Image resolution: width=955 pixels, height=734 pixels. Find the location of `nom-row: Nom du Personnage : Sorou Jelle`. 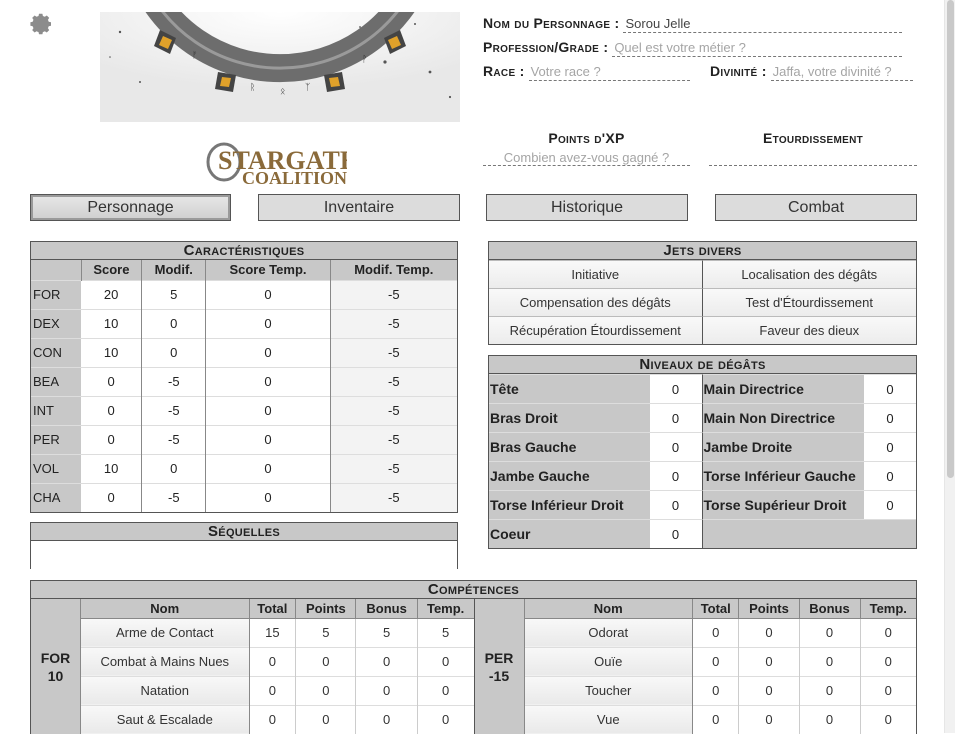

nom-row: Nom du Personnage : Sorou Jelle is located at coordinates (693, 24).